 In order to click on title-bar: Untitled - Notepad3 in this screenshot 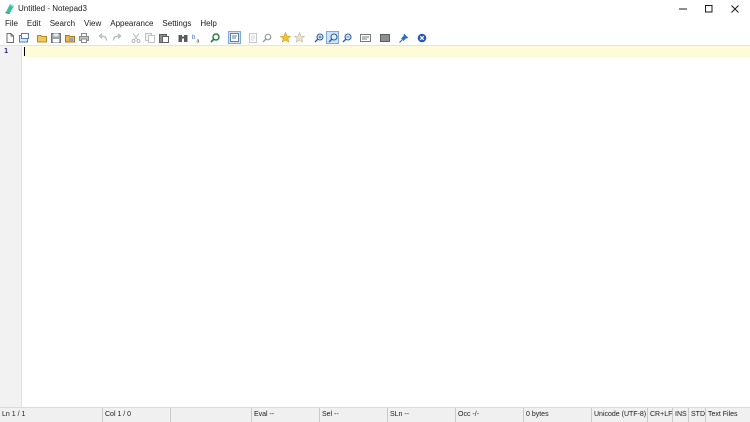, I will do `click(375, 9)`.